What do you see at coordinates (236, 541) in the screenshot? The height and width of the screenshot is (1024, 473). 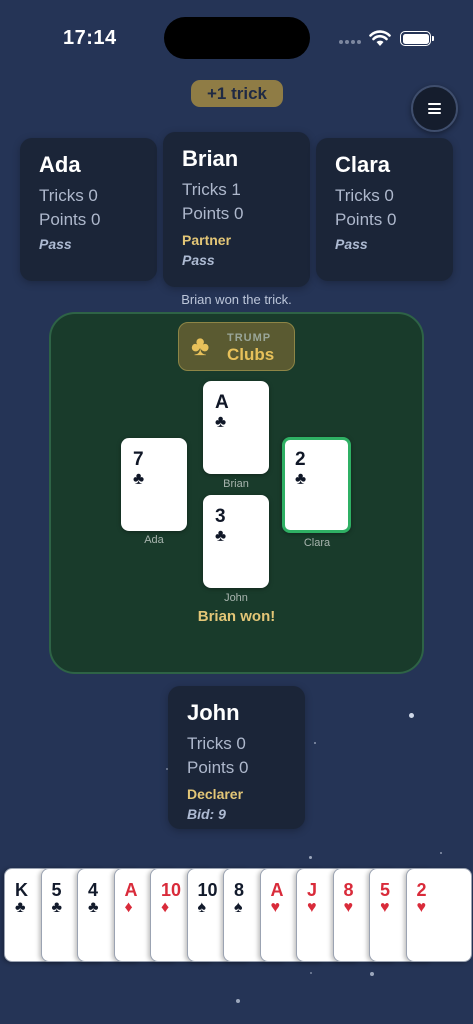 I see `table-card-john: 3 ♣` at bounding box center [236, 541].